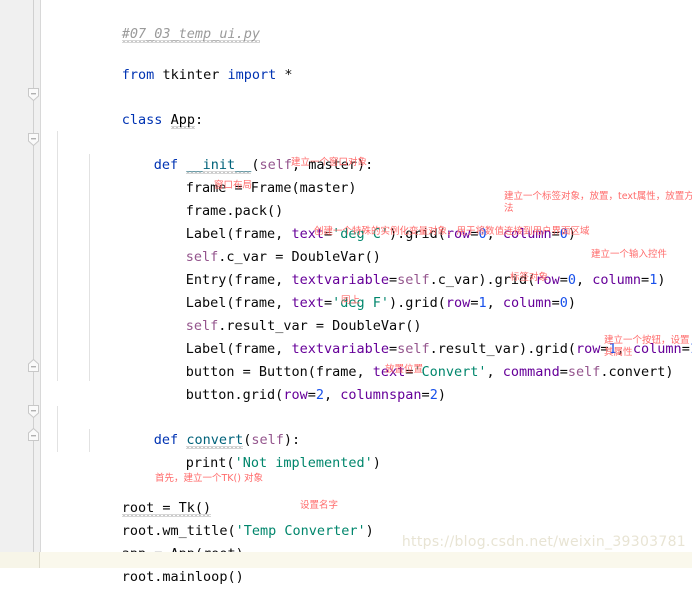 The width and height of the screenshot is (692, 612). What do you see at coordinates (527, 303) in the screenshot?
I see `kwarg-column3: column` at bounding box center [527, 303].